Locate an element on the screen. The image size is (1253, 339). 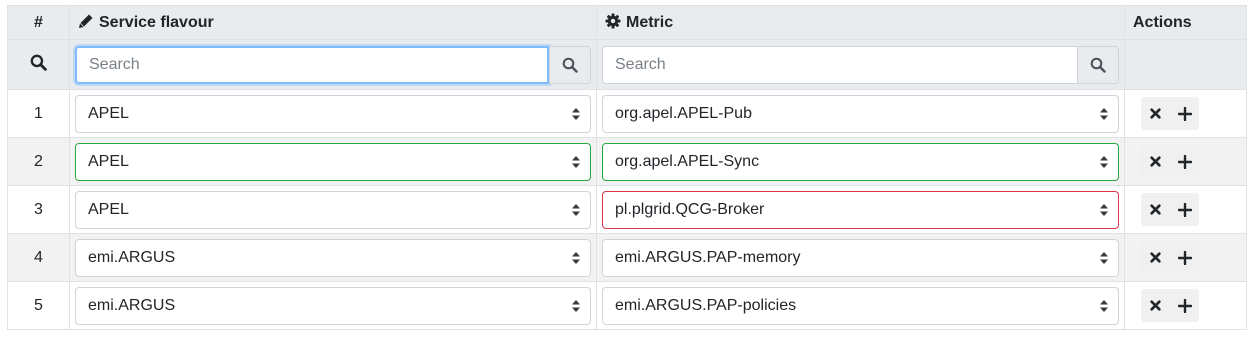
pencil-icon is located at coordinates (86, 21).